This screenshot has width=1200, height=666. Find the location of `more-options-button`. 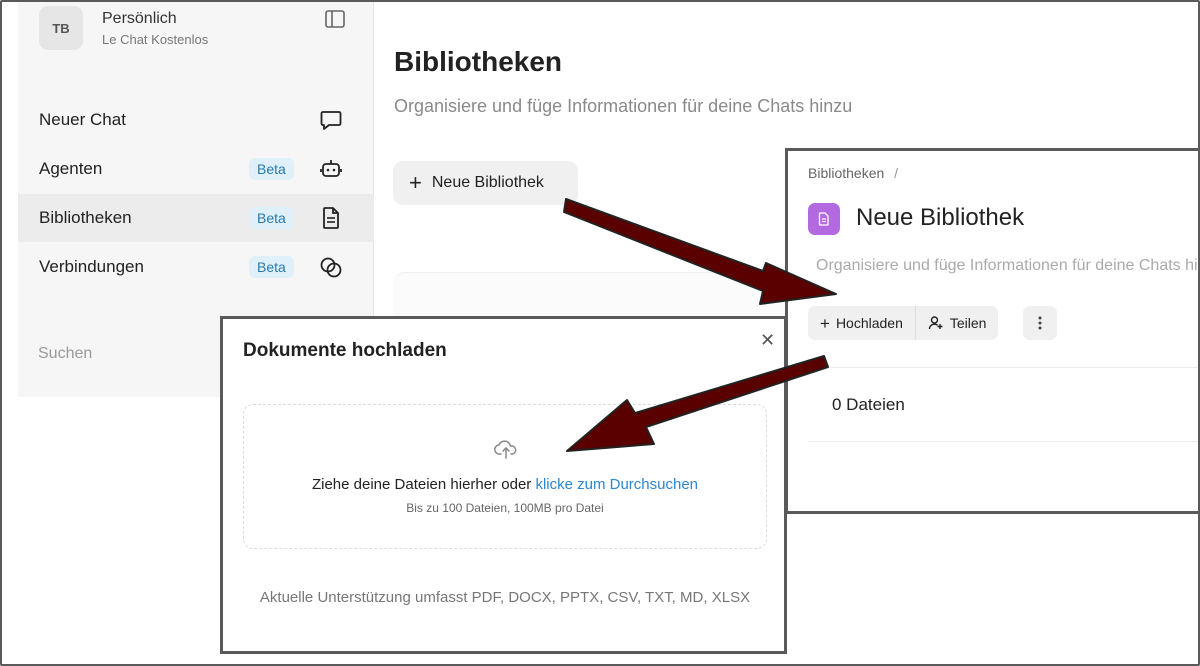

more-options-button is located at coordinates (1040, 323).